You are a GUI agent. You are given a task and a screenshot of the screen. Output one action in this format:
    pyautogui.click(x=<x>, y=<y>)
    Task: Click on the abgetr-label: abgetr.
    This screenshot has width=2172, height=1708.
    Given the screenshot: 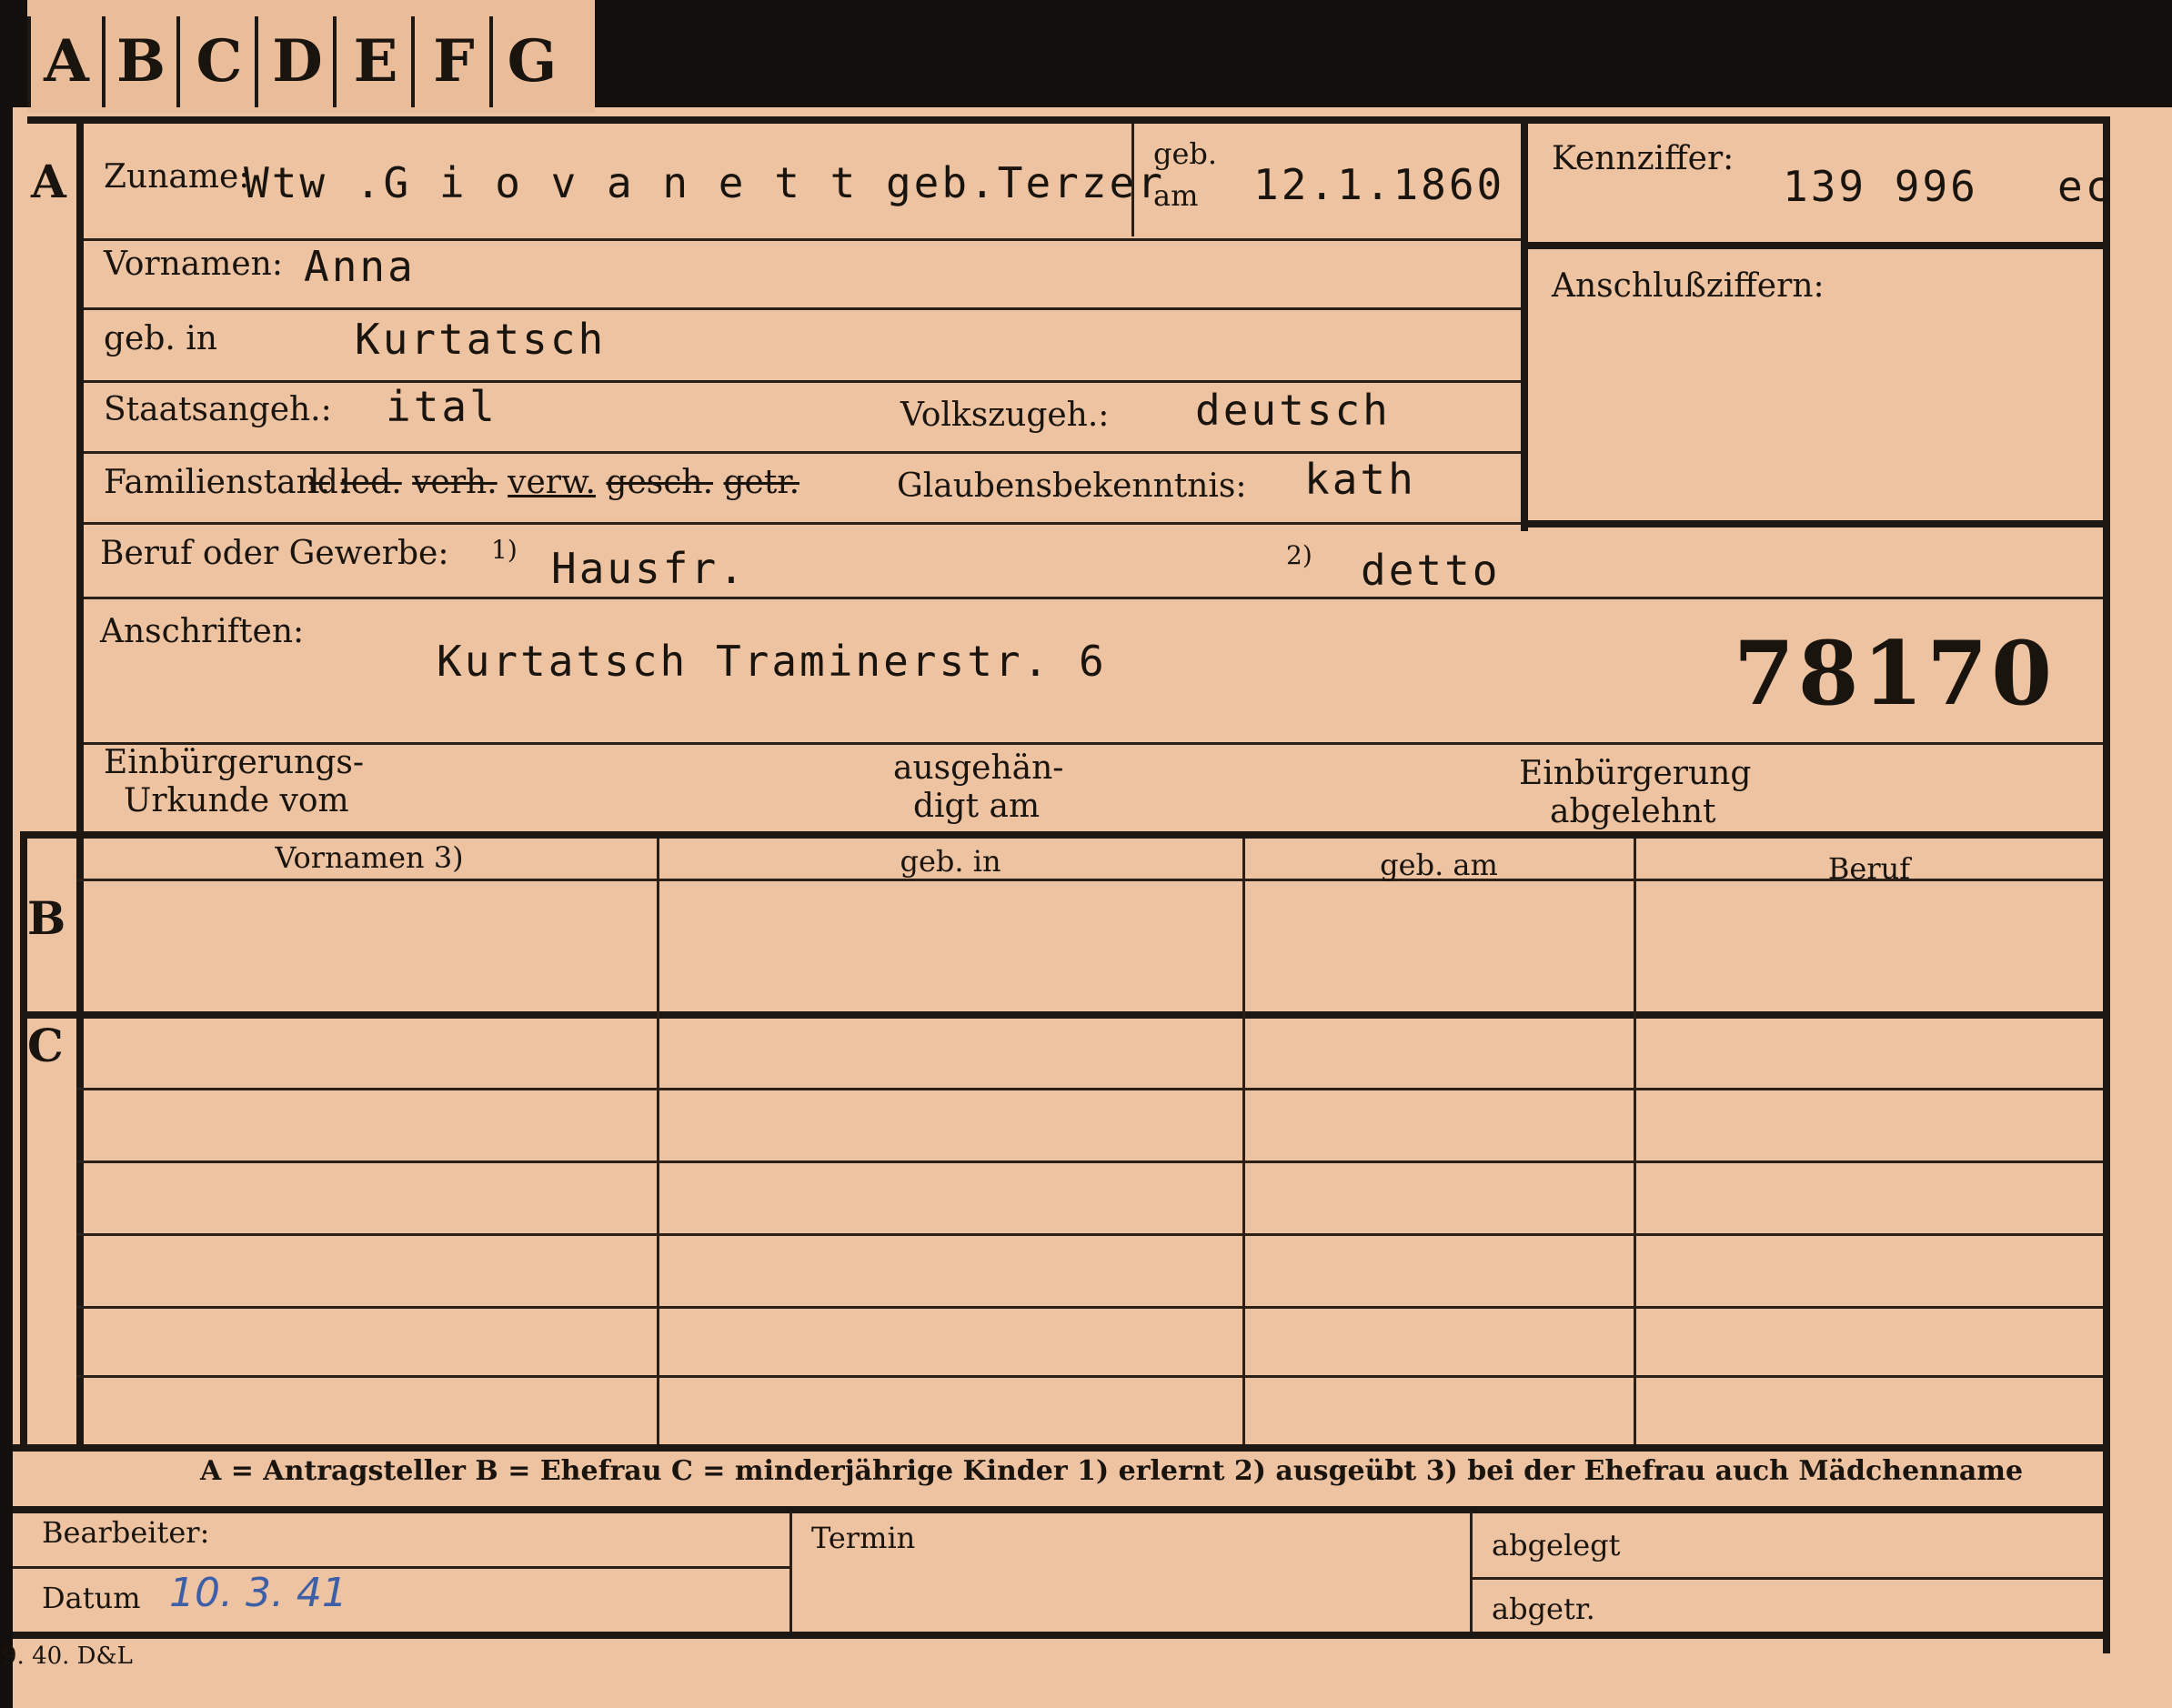 What is the action you would take?
    pyautogui.click(x=1543, y=1609)
    